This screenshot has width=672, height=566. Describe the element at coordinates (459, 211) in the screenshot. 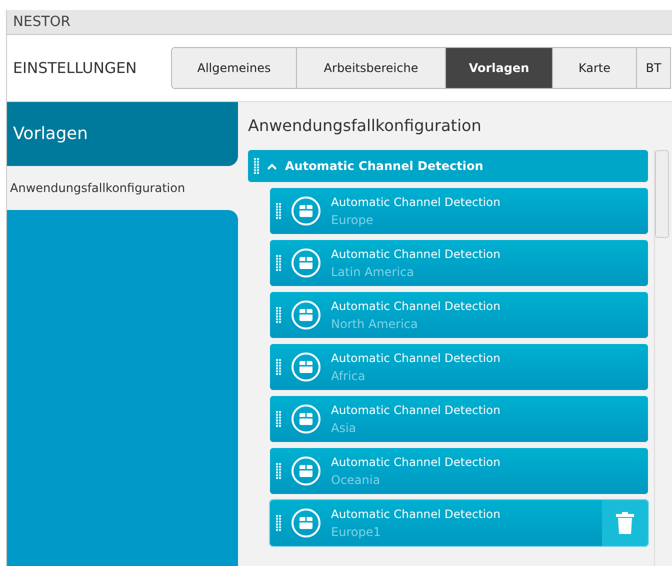

I see `template-item: Automatic Channel Detection Europe` at that location.